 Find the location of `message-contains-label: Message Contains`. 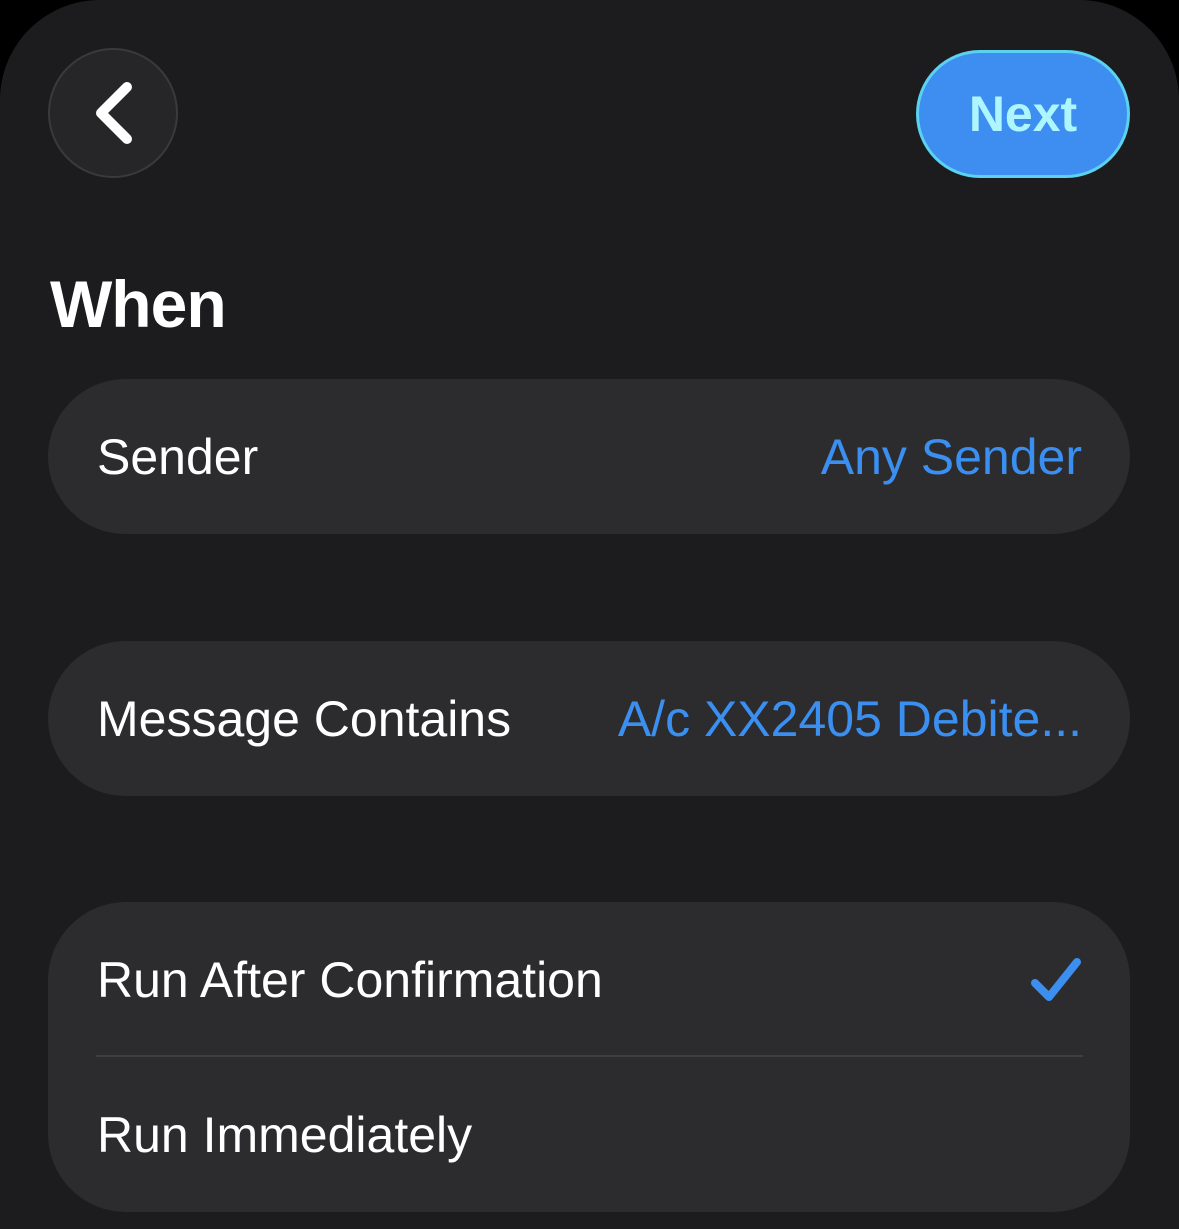

message-contains-label: Message Contains is located at coordinates (304, 718).